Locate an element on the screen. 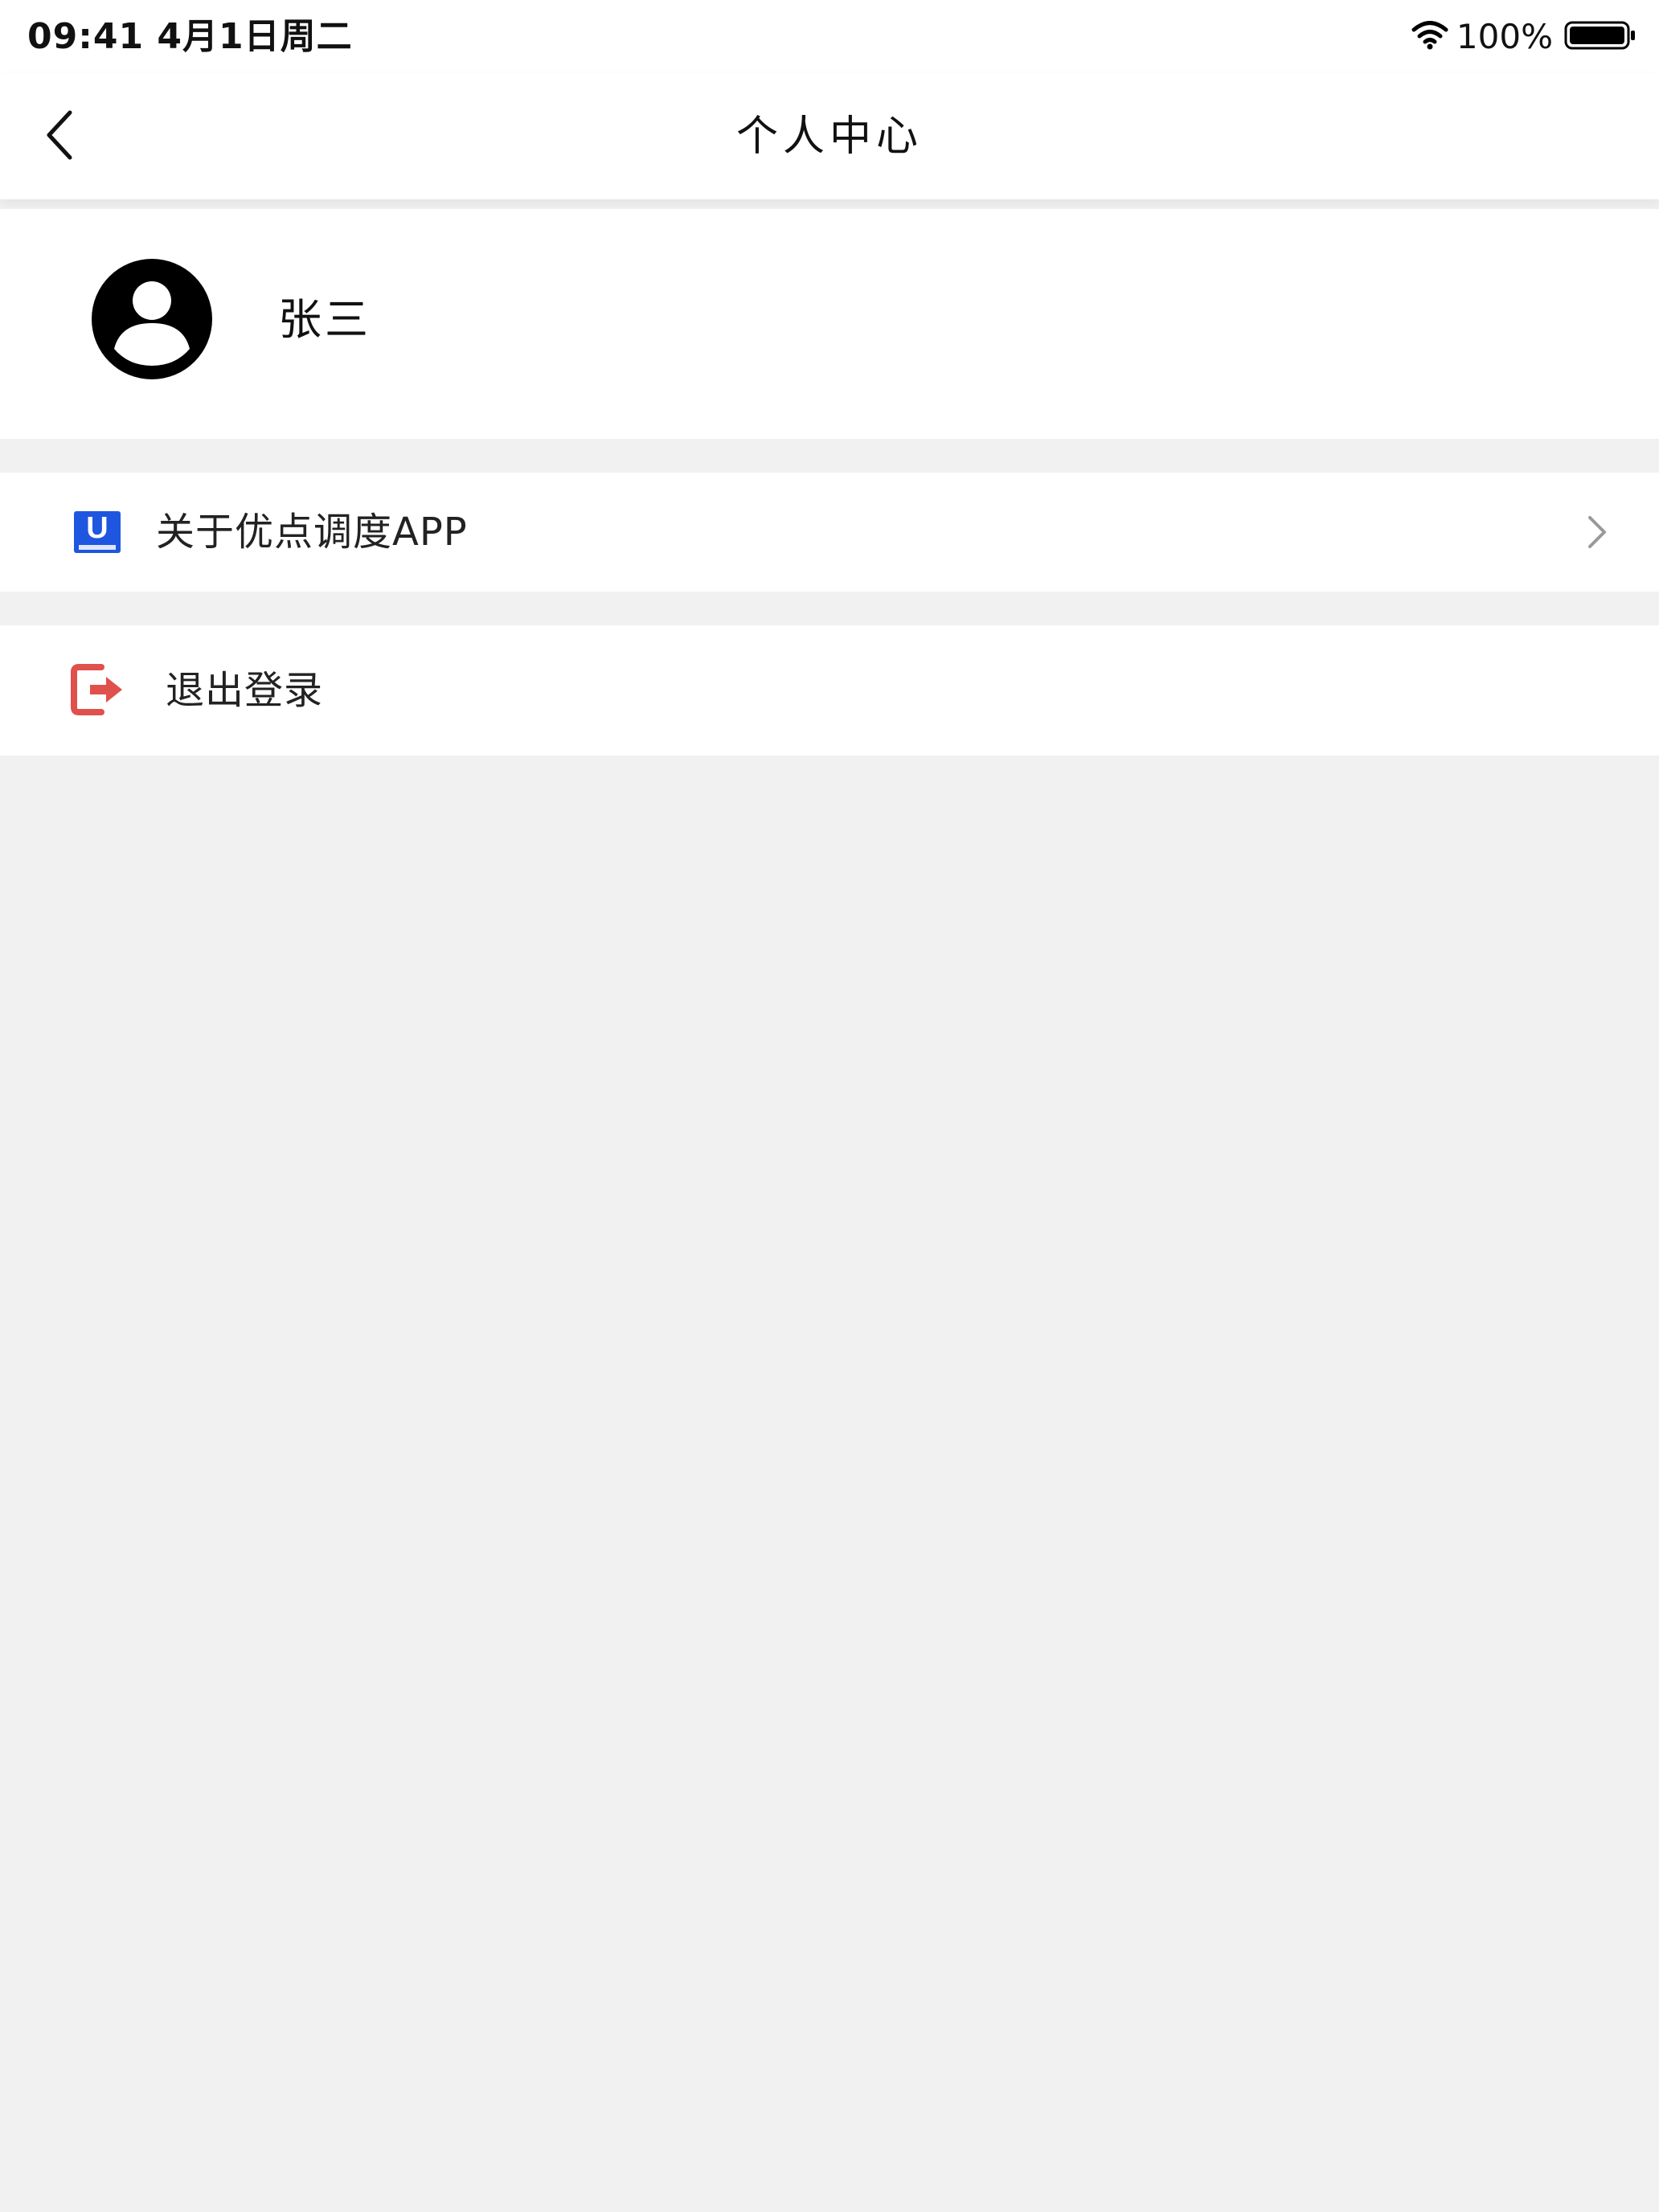 This screenshot has width=1659, height=2212. app-logo-icon: U is located at coordinates (97, 532).